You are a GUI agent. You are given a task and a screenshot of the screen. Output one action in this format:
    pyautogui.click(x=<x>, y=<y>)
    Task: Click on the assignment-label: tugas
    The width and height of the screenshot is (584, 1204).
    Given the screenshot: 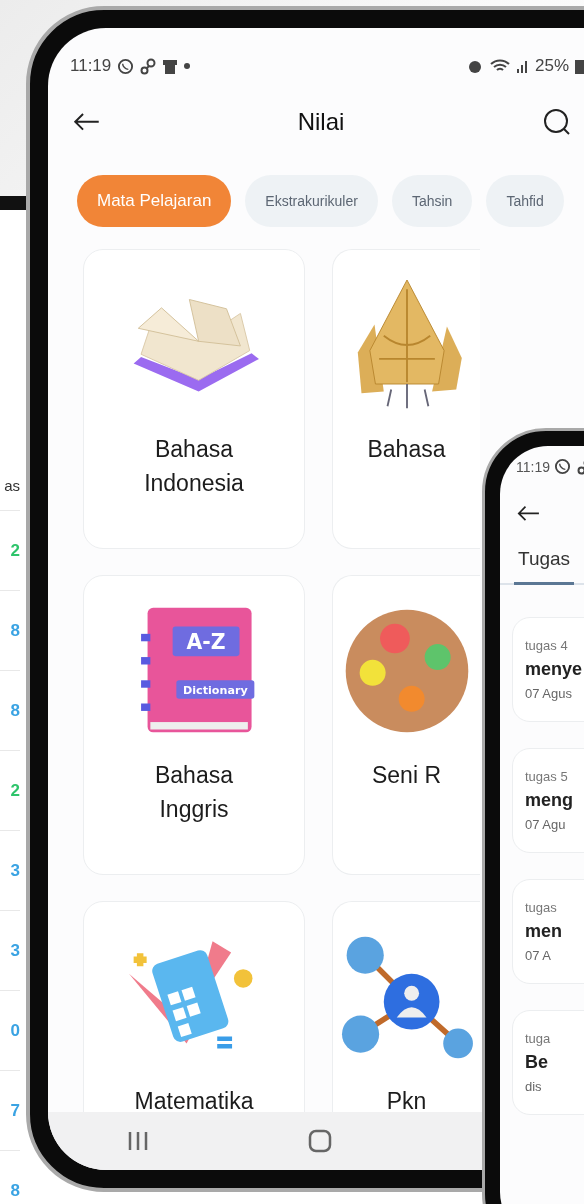 What is the action you would take?
    pyautogui.click(x=541, y=907)
    